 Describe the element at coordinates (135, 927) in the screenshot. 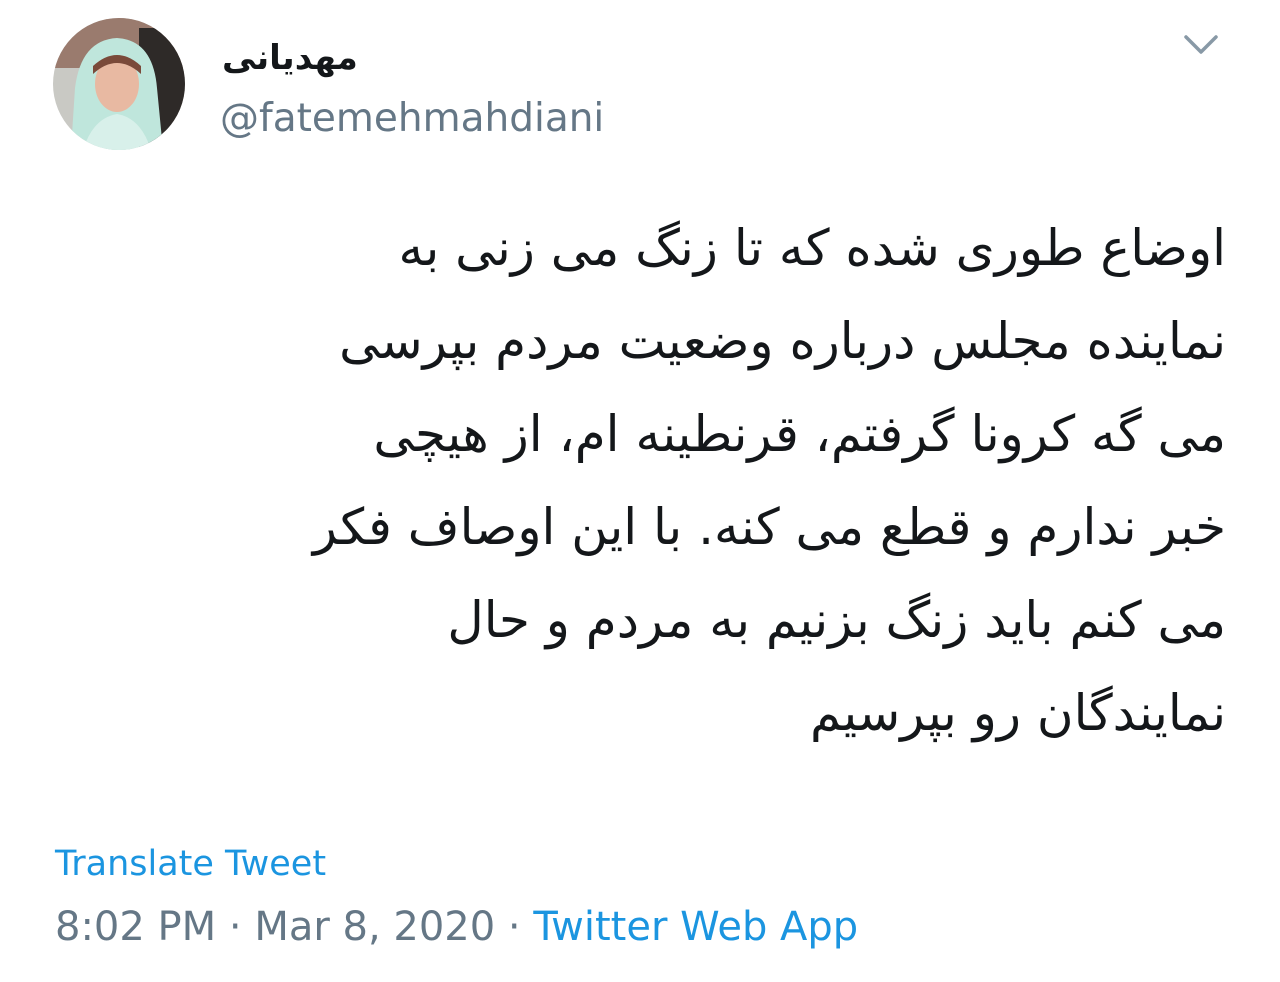

I see `tweet-time: 8:02 PM` at that location.